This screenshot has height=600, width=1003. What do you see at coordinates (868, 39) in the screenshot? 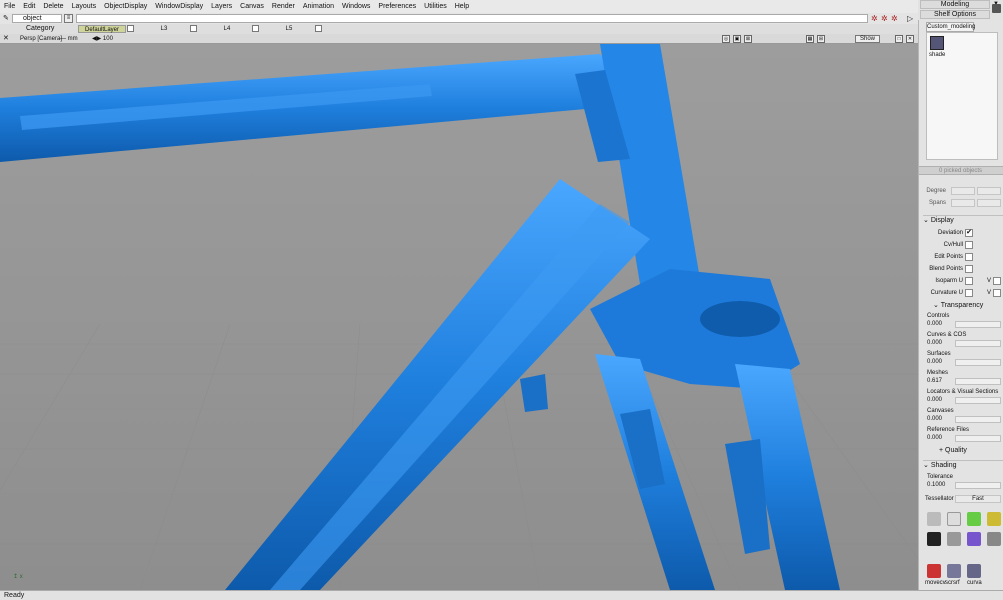
I see `show-button: Show` at bounding box center [868, 39].